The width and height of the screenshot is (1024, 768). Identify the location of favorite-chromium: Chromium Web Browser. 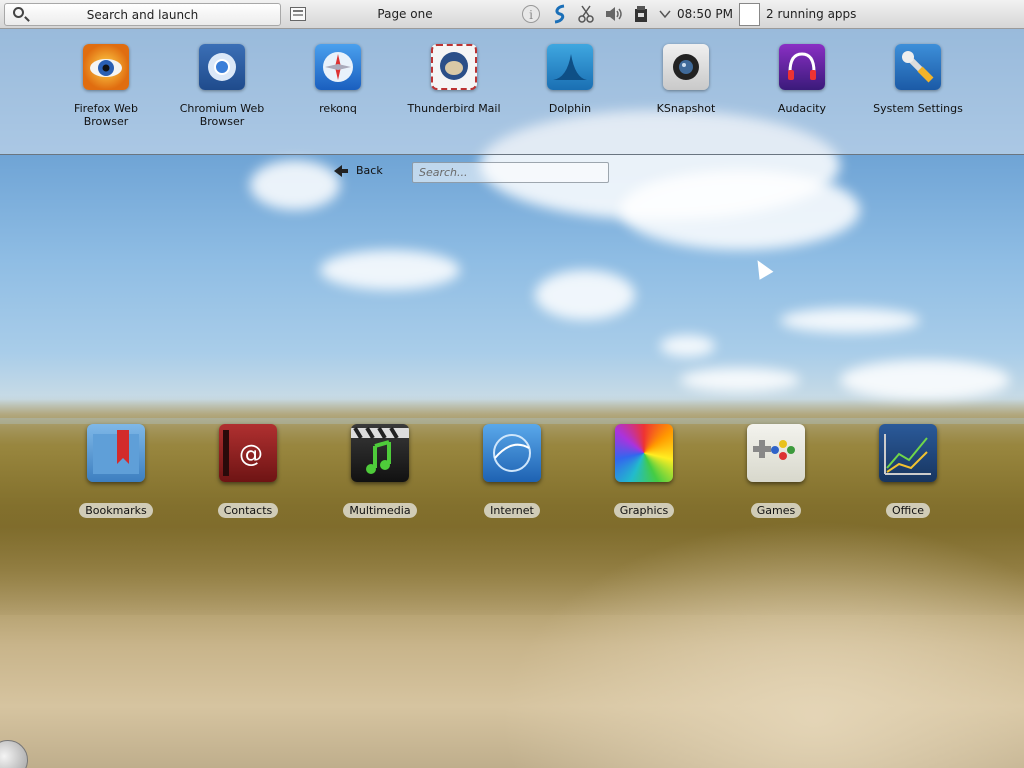
(222, 86).